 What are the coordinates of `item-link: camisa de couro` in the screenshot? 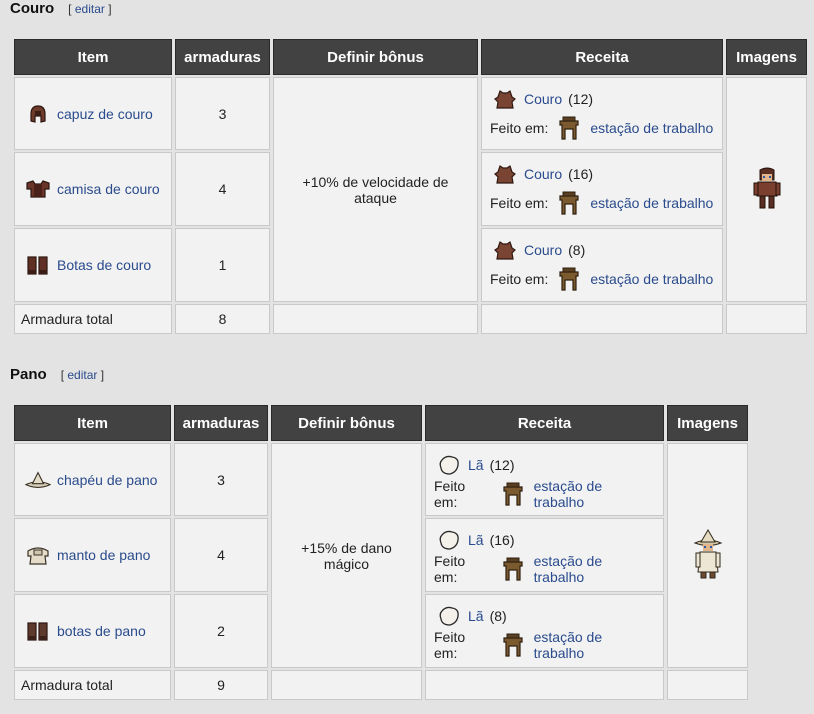 It's located at (108, 189).